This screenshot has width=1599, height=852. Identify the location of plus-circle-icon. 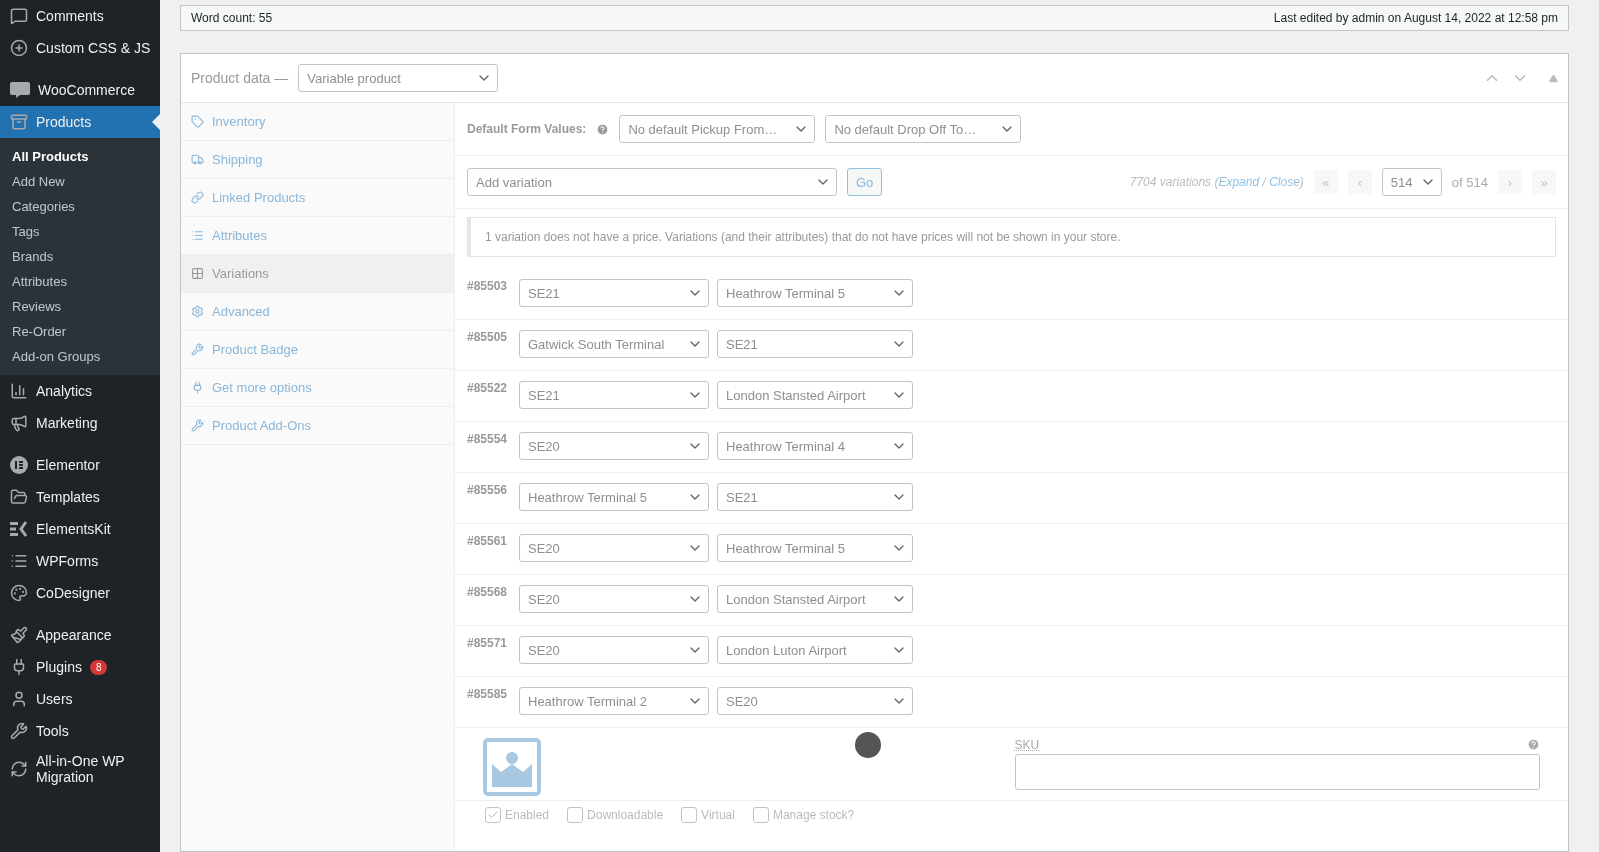
(19, 48).